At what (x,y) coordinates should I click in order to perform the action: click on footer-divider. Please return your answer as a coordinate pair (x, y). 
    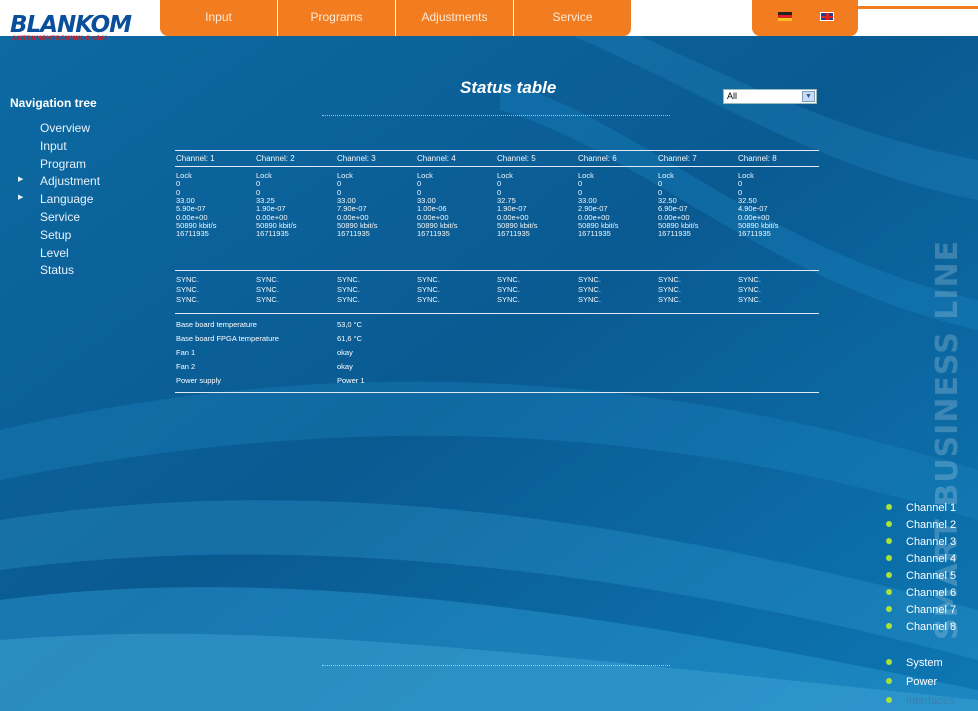
    Looking at the image, I should click on (496, 665).